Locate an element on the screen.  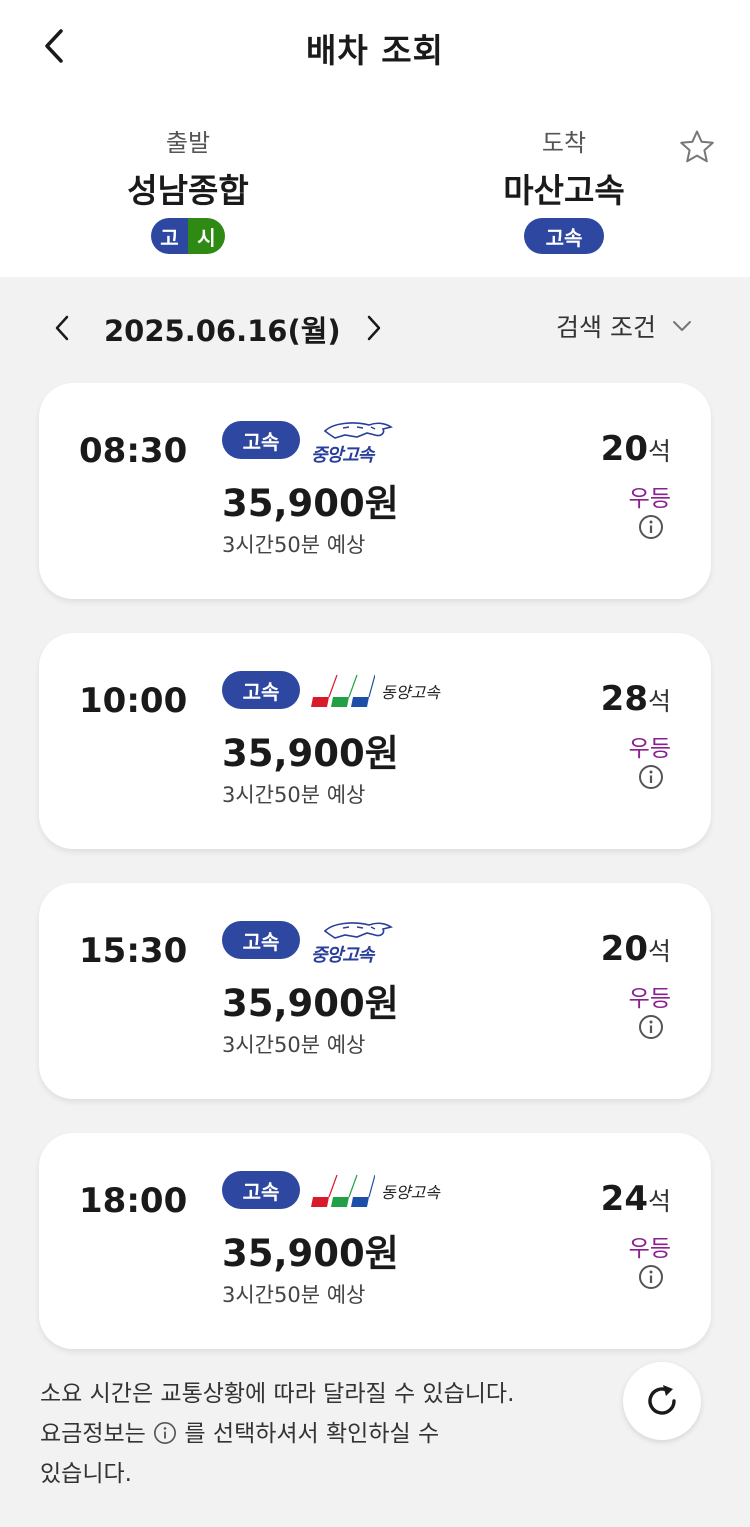
chevron-left-icon is located at coordinates (62, 328).